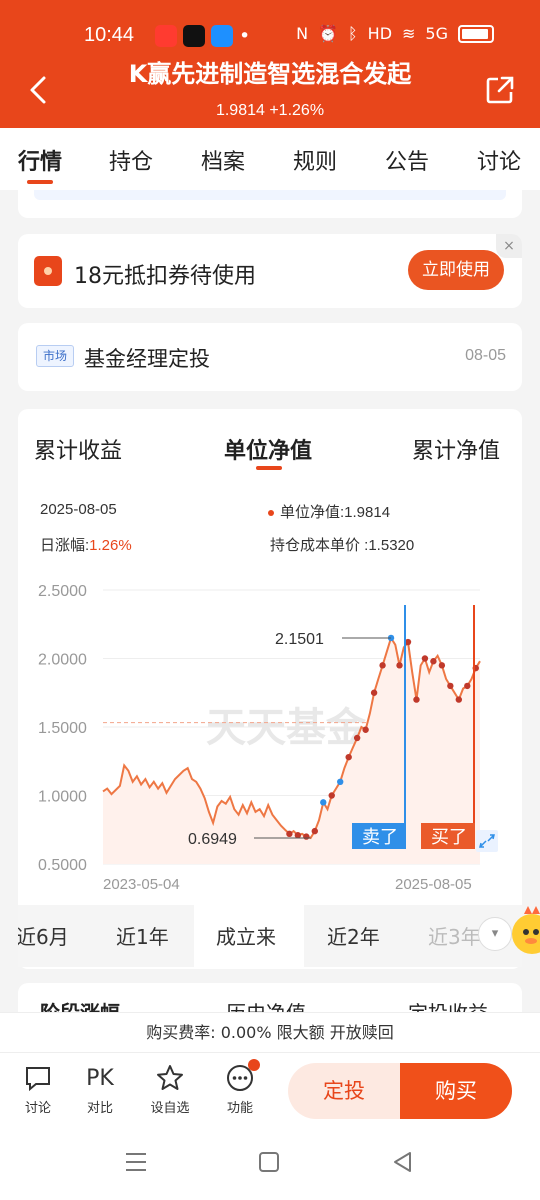 The height and width of the screenshot is (1200, 540). Describe the element at coordinates (136, 1162) in the screenshot. I see `menu-icon` at that location.